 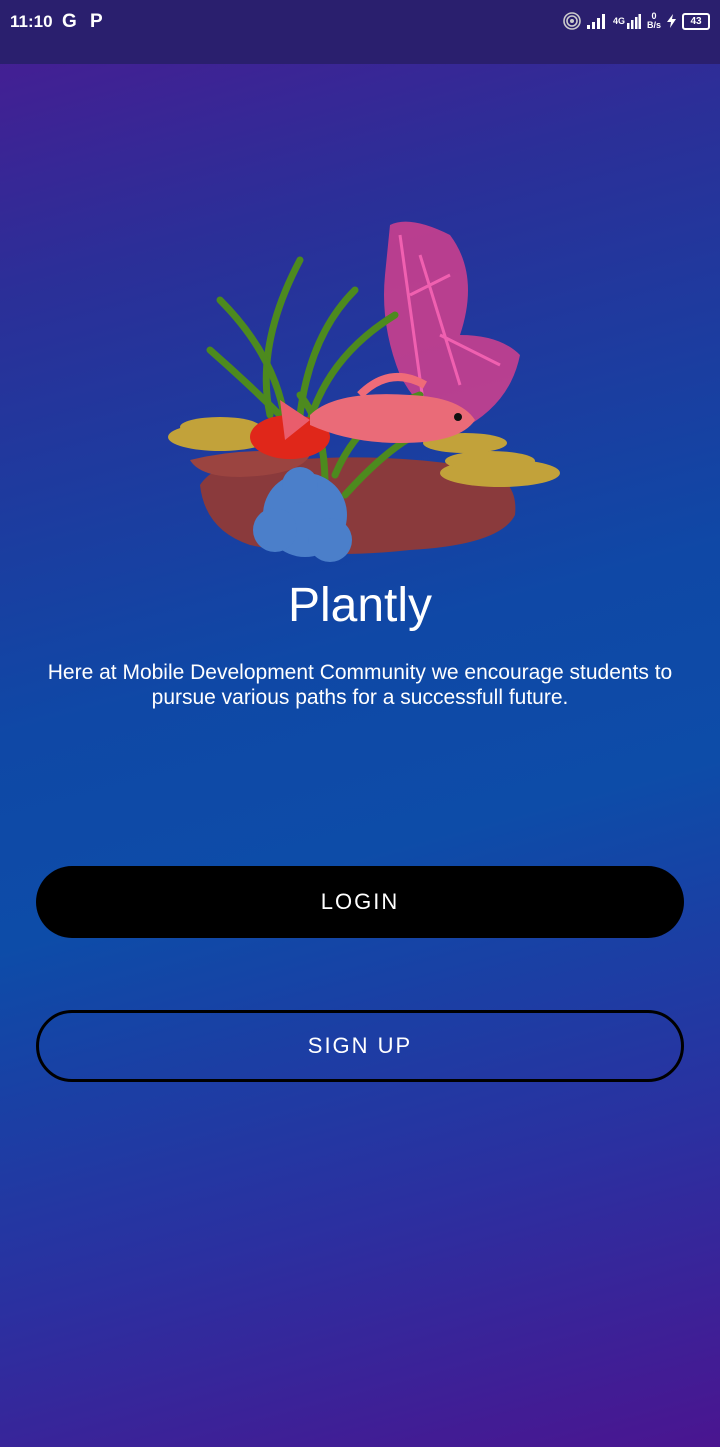 What do you see at coordinates (360, 32) in the screenshot?
I see `status-bar: 11:10 G P 4G 0 B/s 43` at bounding box center [360, 32].